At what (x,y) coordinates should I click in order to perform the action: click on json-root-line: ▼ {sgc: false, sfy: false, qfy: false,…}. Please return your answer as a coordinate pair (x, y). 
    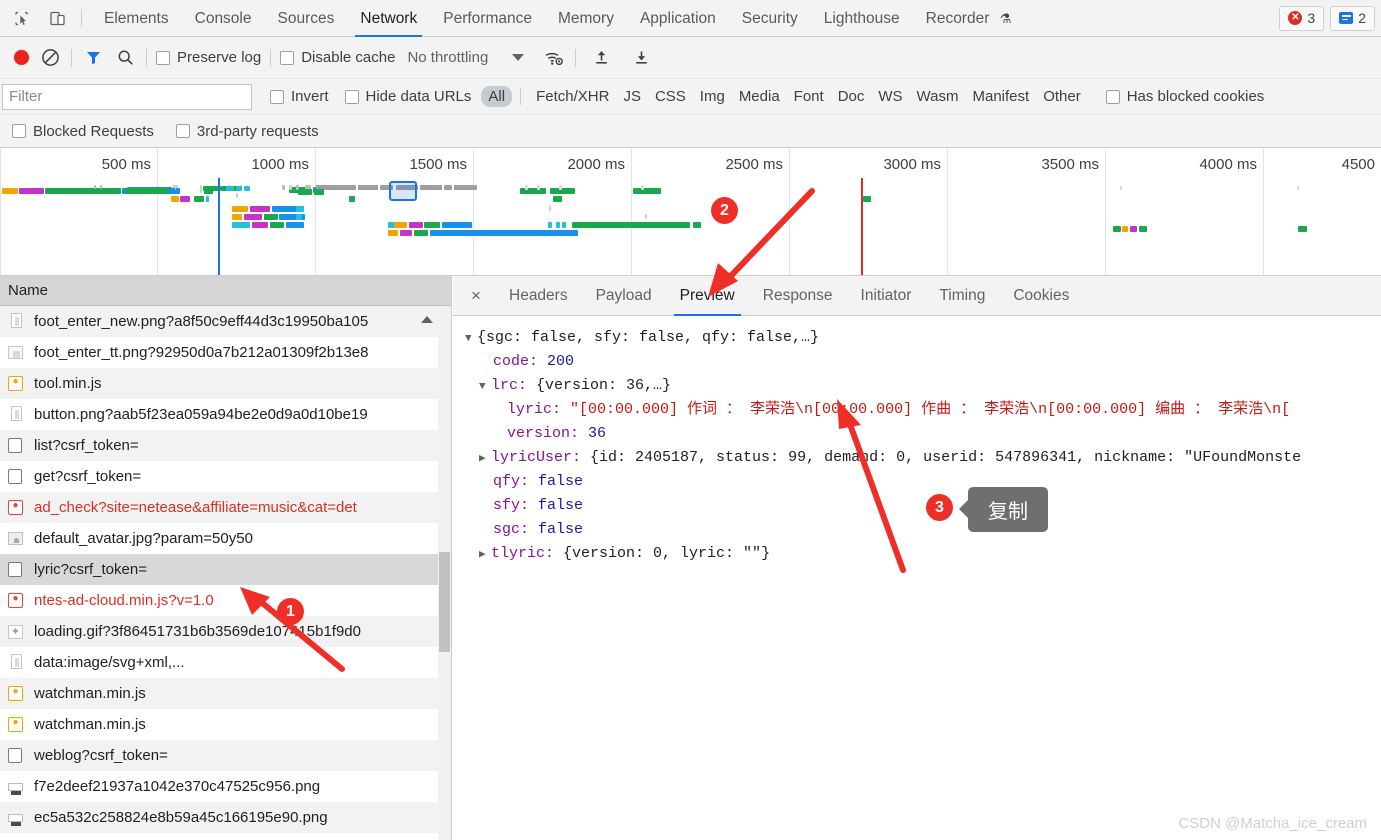
    Looking at the image, I should click on (923, 338).